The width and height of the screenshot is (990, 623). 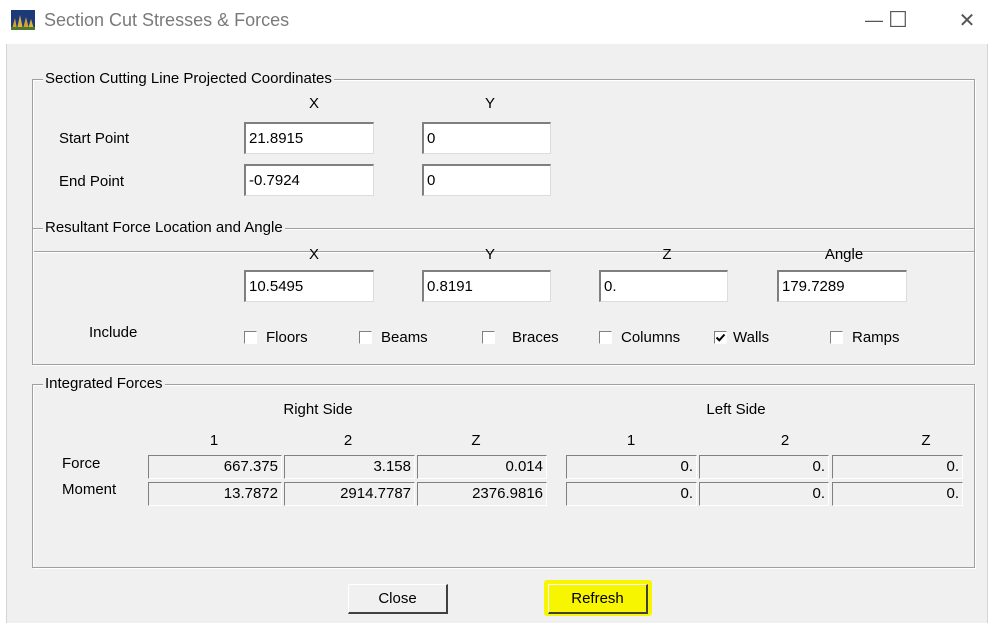 I want to click on maximize-button: ☐, so click(x=898, y=20).